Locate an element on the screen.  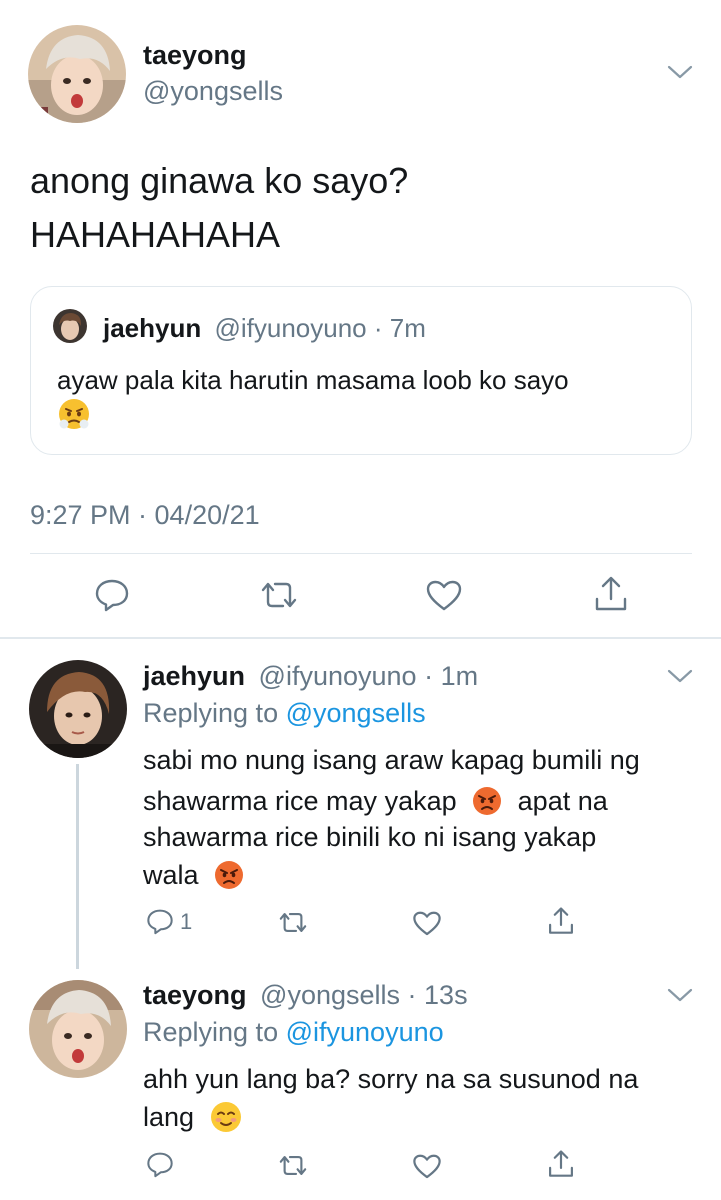
reply-text-segment: lang is located at coordinates (169, 1117).